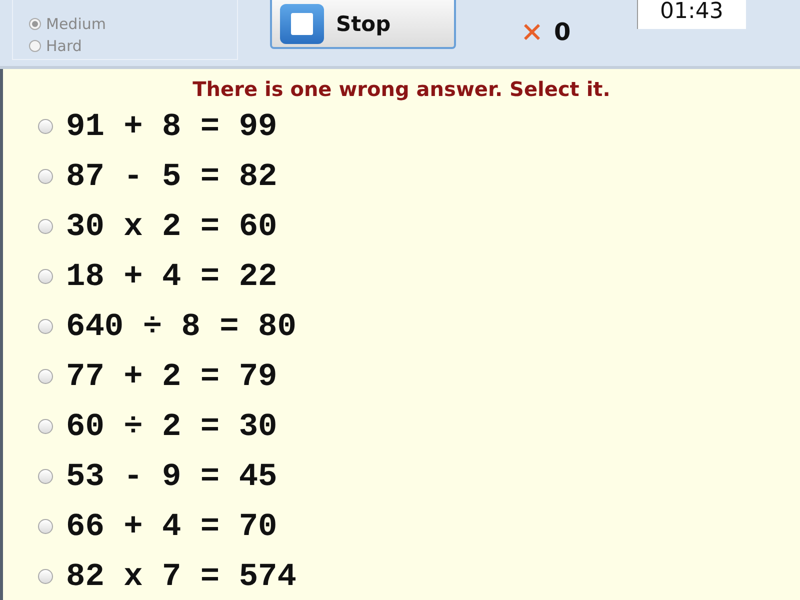 The width and height of the screenshot is (800, 600). Describe the element at coordinates (172, 176) in the screenshot. I see `equation-text: 87 - 5 = 82` at that location.